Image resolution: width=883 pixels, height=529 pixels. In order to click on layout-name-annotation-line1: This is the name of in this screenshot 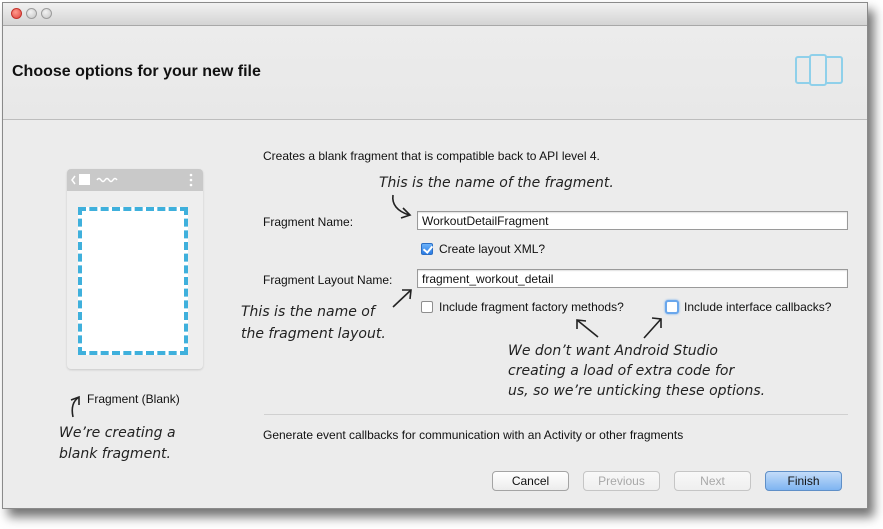, I will do `click(308, 312)`.